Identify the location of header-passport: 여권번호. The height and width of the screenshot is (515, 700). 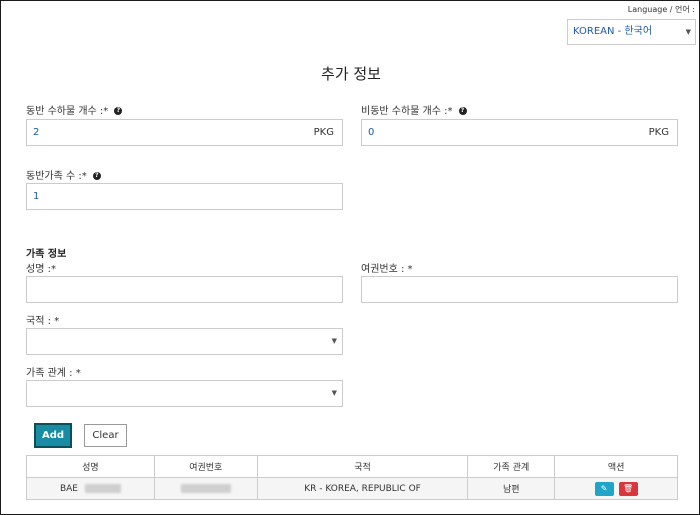
(205, 466).